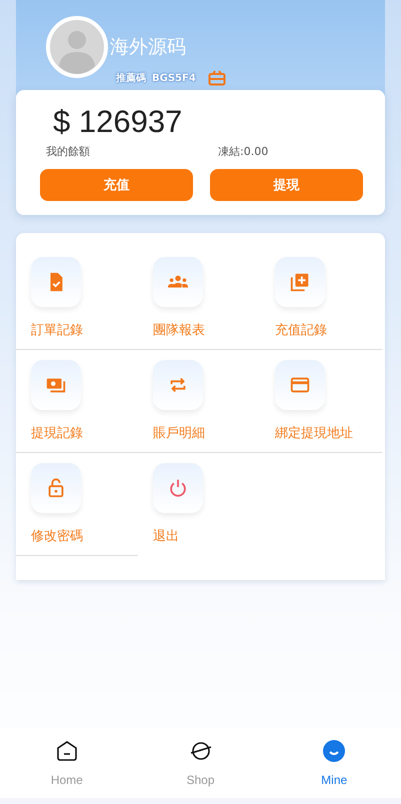 The width and height of the screenshot is (401, 804). I want to click on avatar-icon, so click(77, 47).